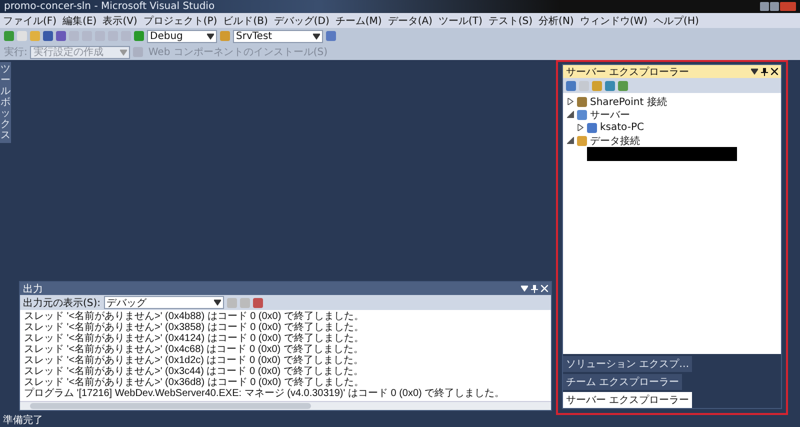 The image size is (800, 427). What do you see at coordinates (410, 21) in the screenshot?
I see `menu-item: データ(A)` at bounding box center [410, 21].